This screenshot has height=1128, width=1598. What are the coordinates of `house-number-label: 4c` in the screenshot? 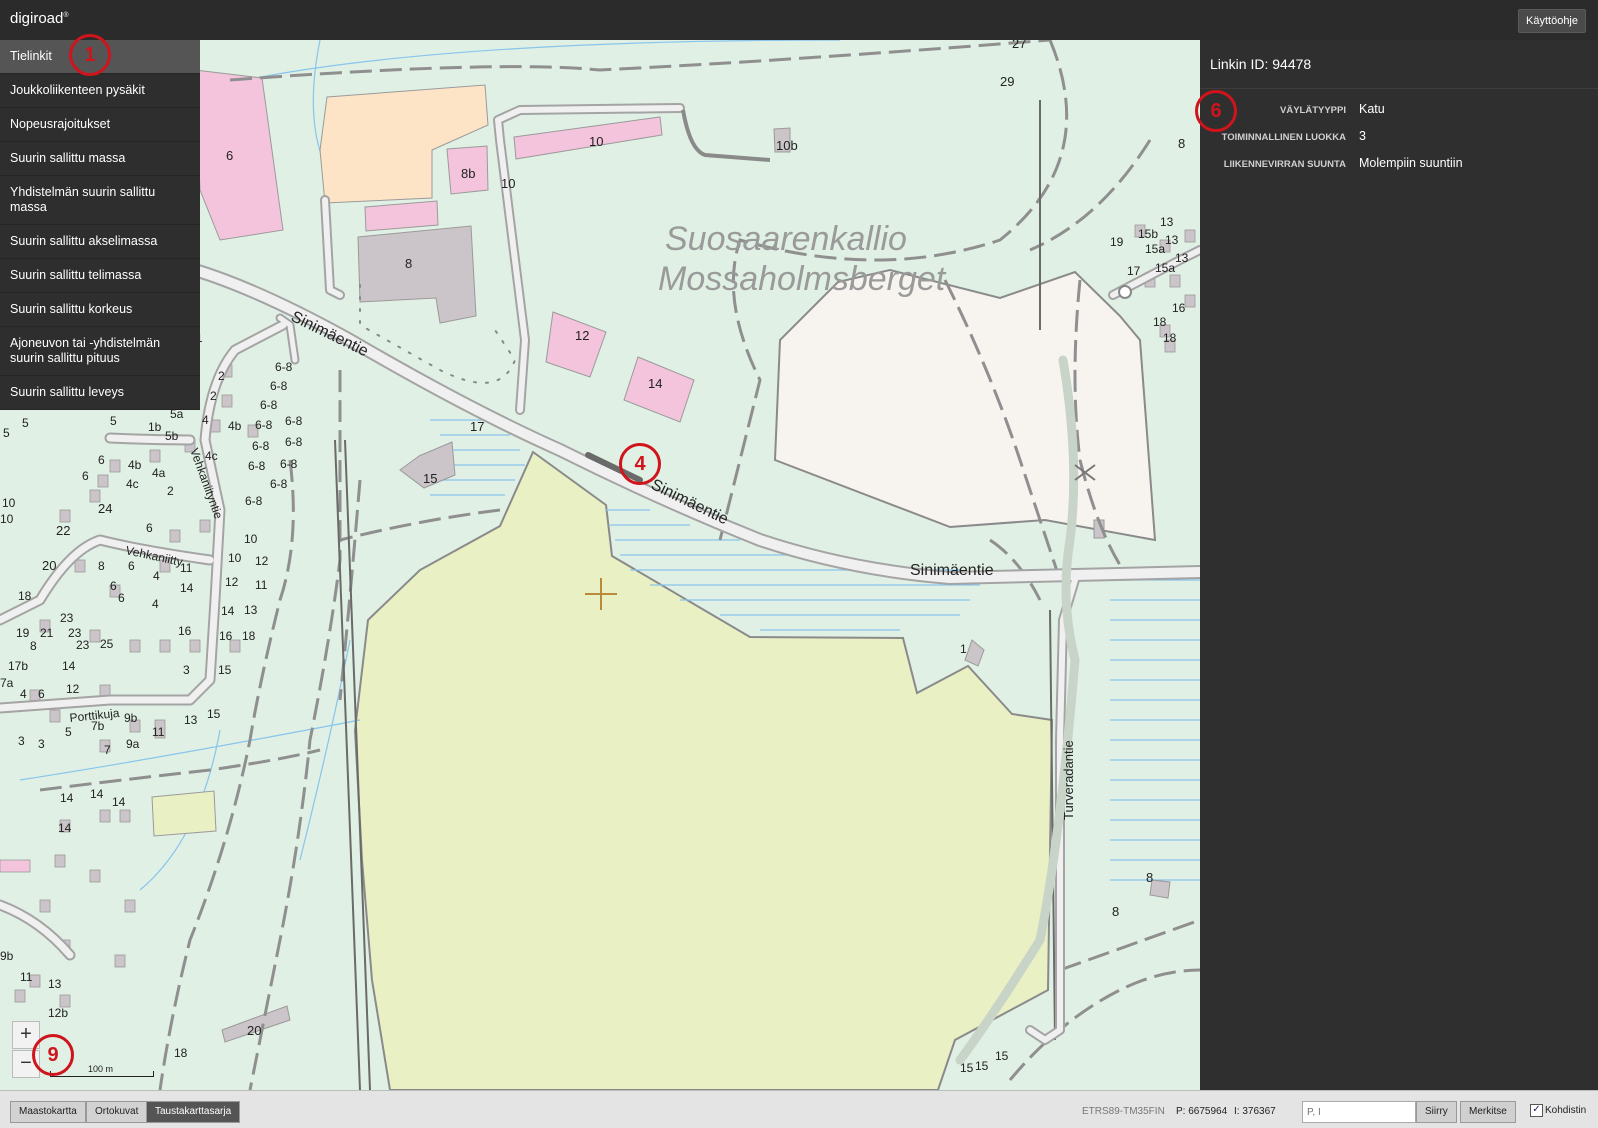 It's located at (132, 484).